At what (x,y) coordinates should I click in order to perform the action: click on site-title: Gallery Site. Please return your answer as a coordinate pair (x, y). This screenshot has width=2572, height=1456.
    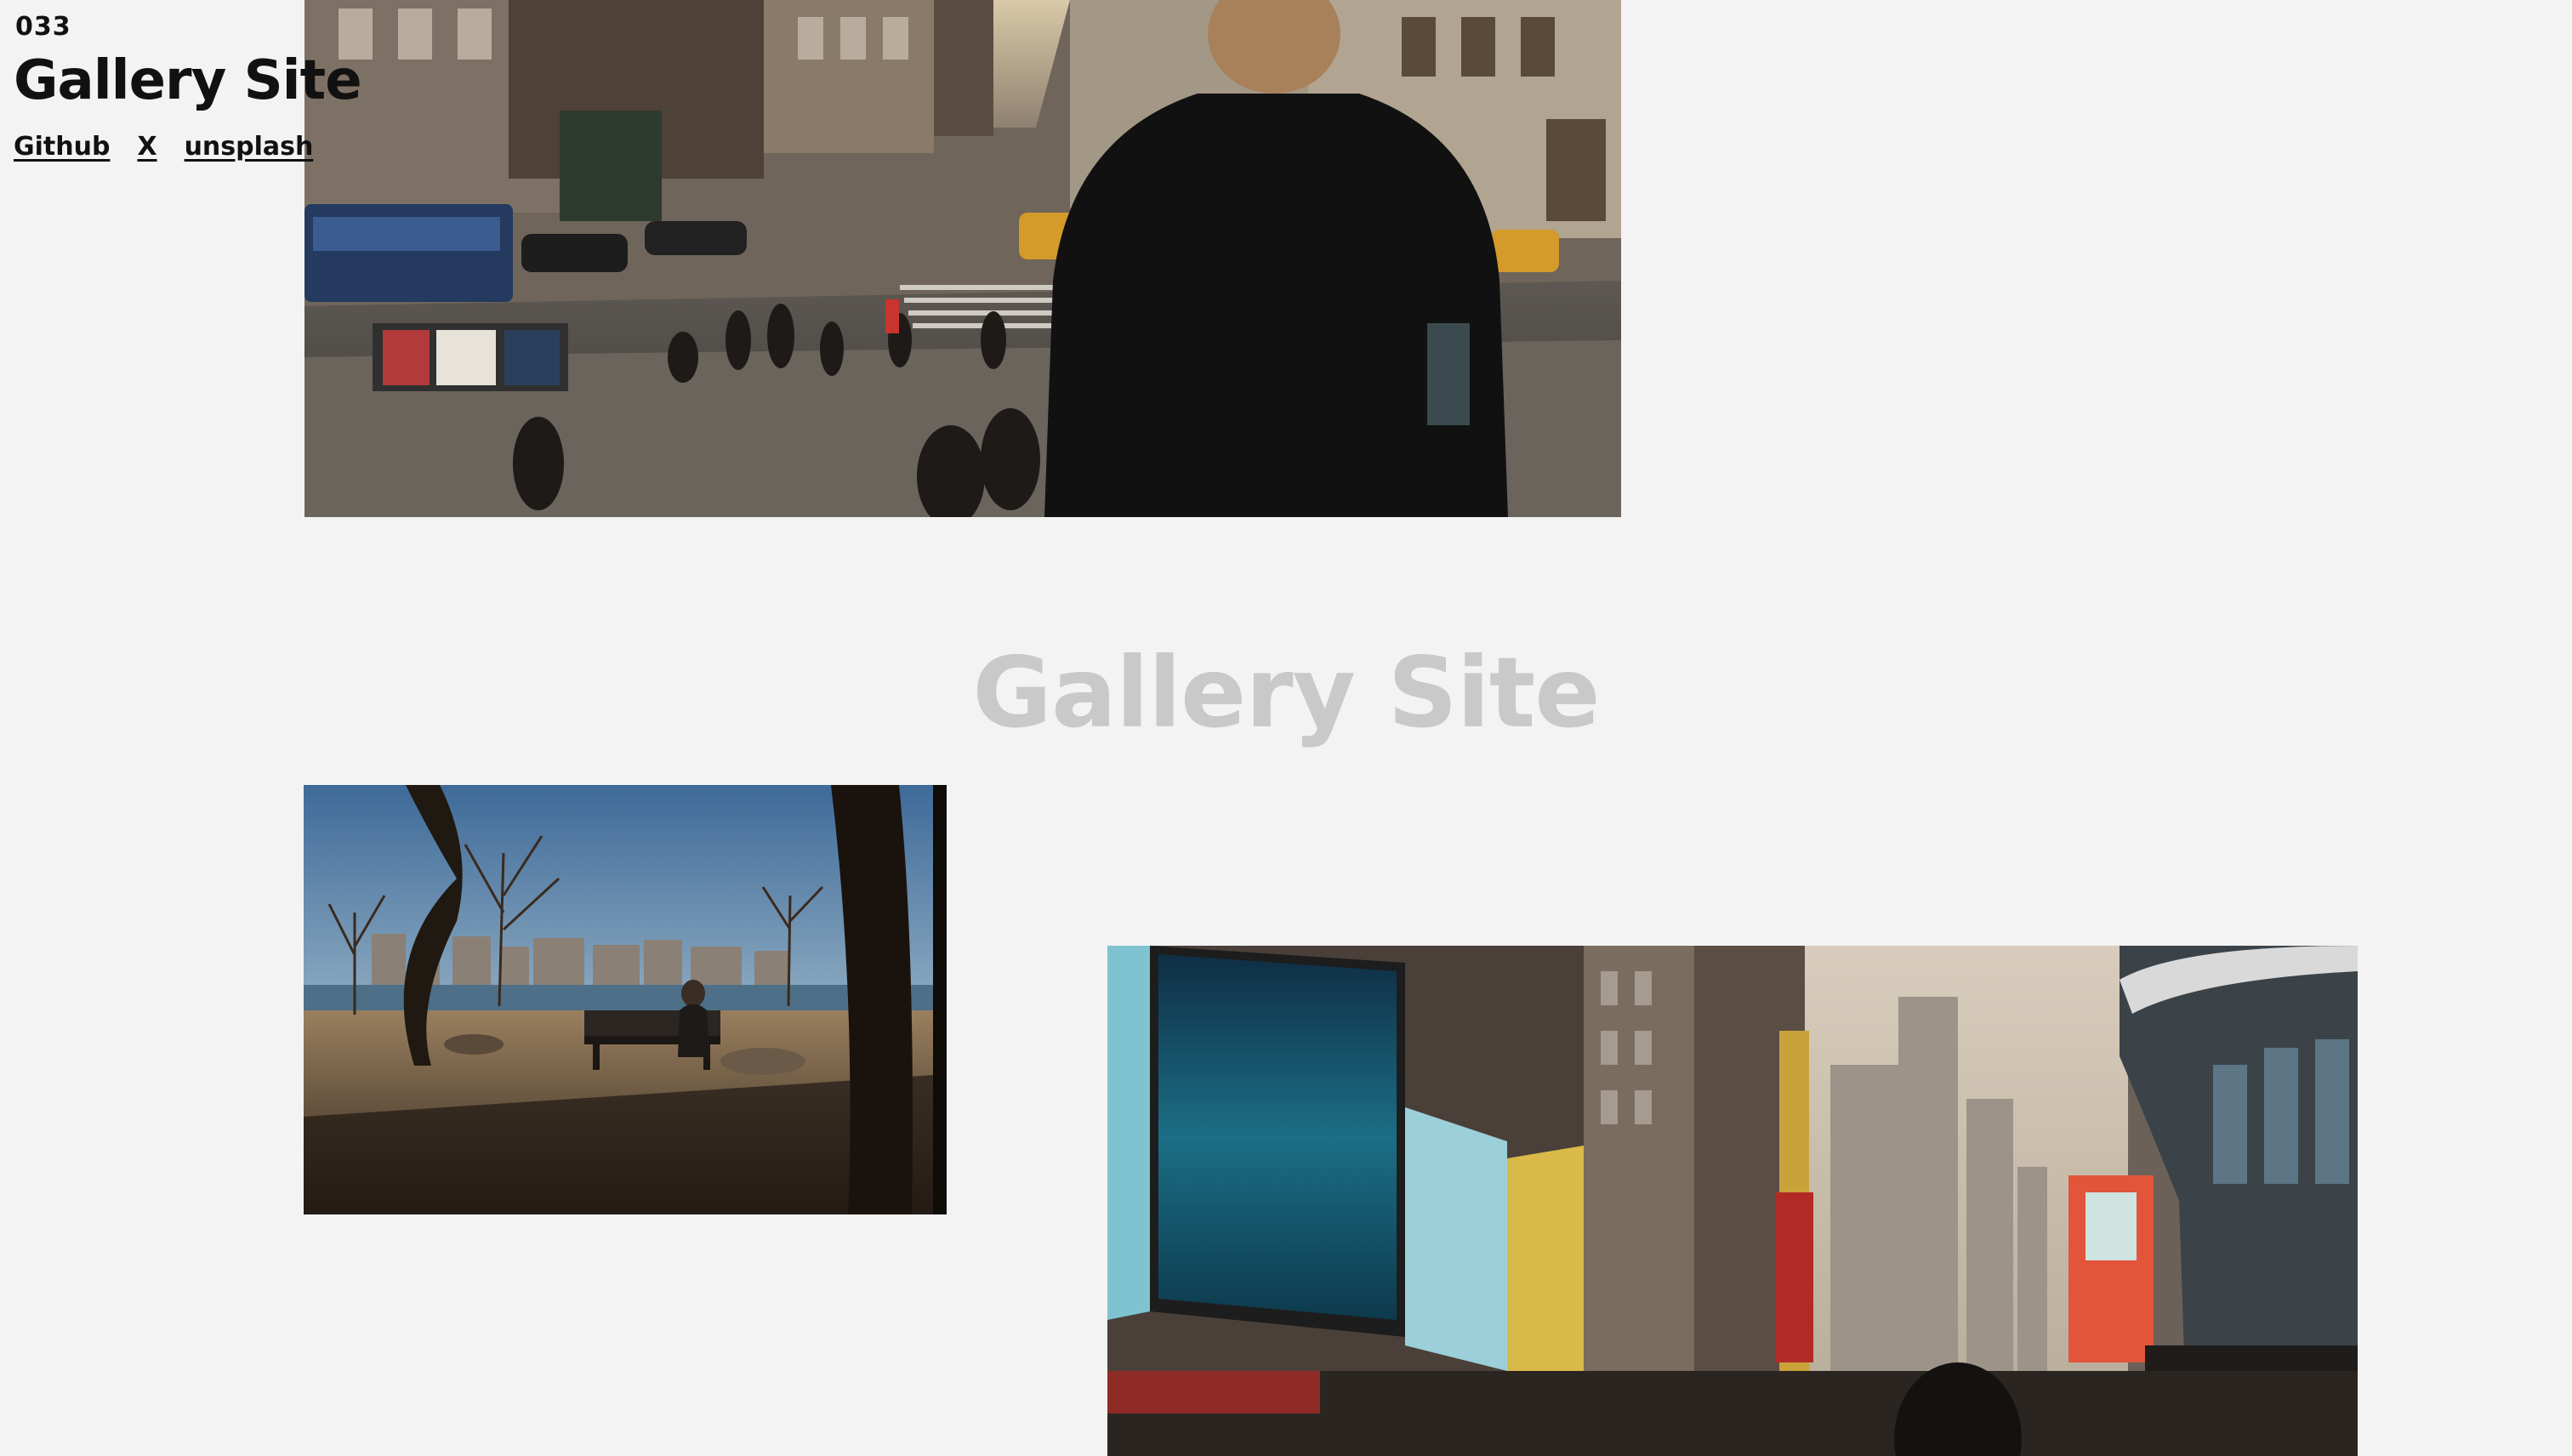
    Looking at the image, I should click on (188, 80).